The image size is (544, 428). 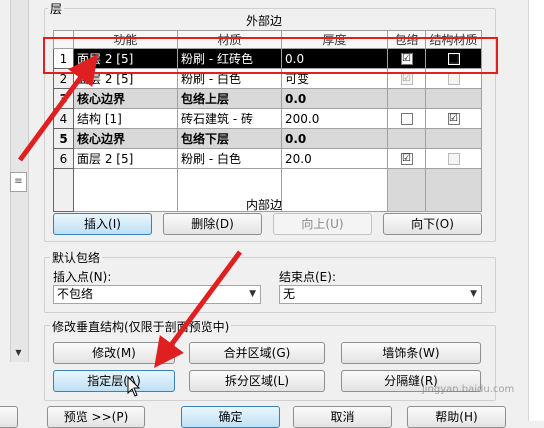 I want to click on mouse-cursor-icon, so click(x=134, y=386).